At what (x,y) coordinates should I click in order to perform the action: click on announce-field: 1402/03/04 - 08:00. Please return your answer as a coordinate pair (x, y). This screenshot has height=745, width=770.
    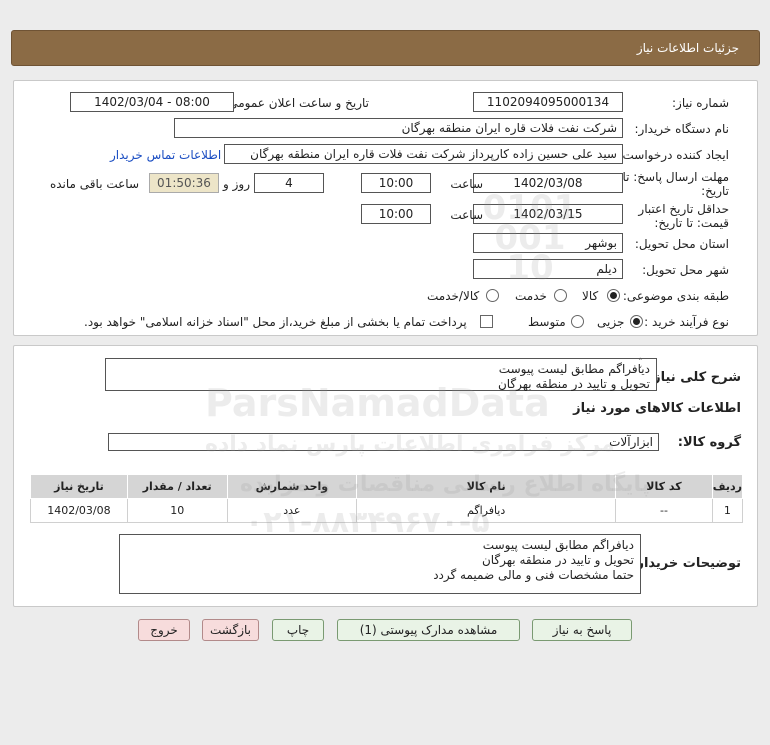
    Looking at the image, I should click on (152, 102).